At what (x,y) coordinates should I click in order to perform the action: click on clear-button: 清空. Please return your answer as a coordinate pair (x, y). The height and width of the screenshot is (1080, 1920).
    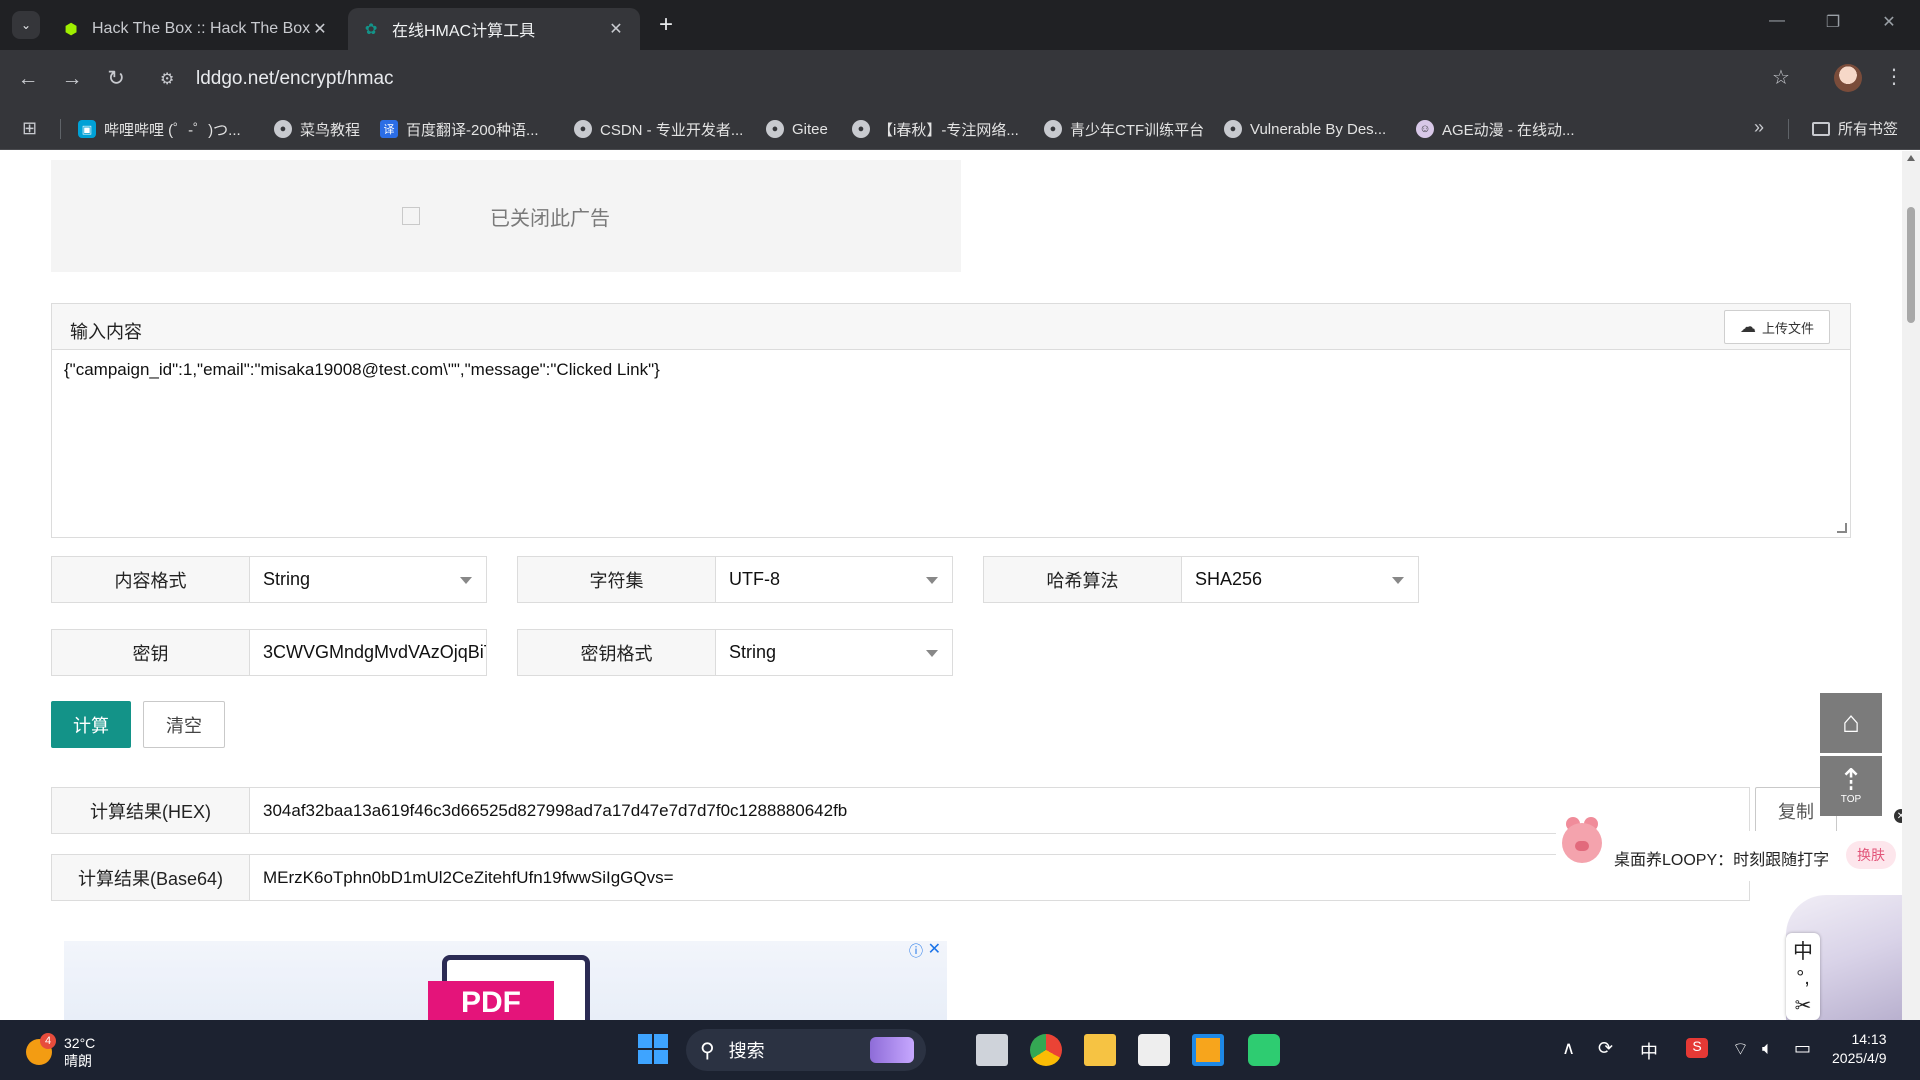
    Looking at the image, I should click on (184, 724).